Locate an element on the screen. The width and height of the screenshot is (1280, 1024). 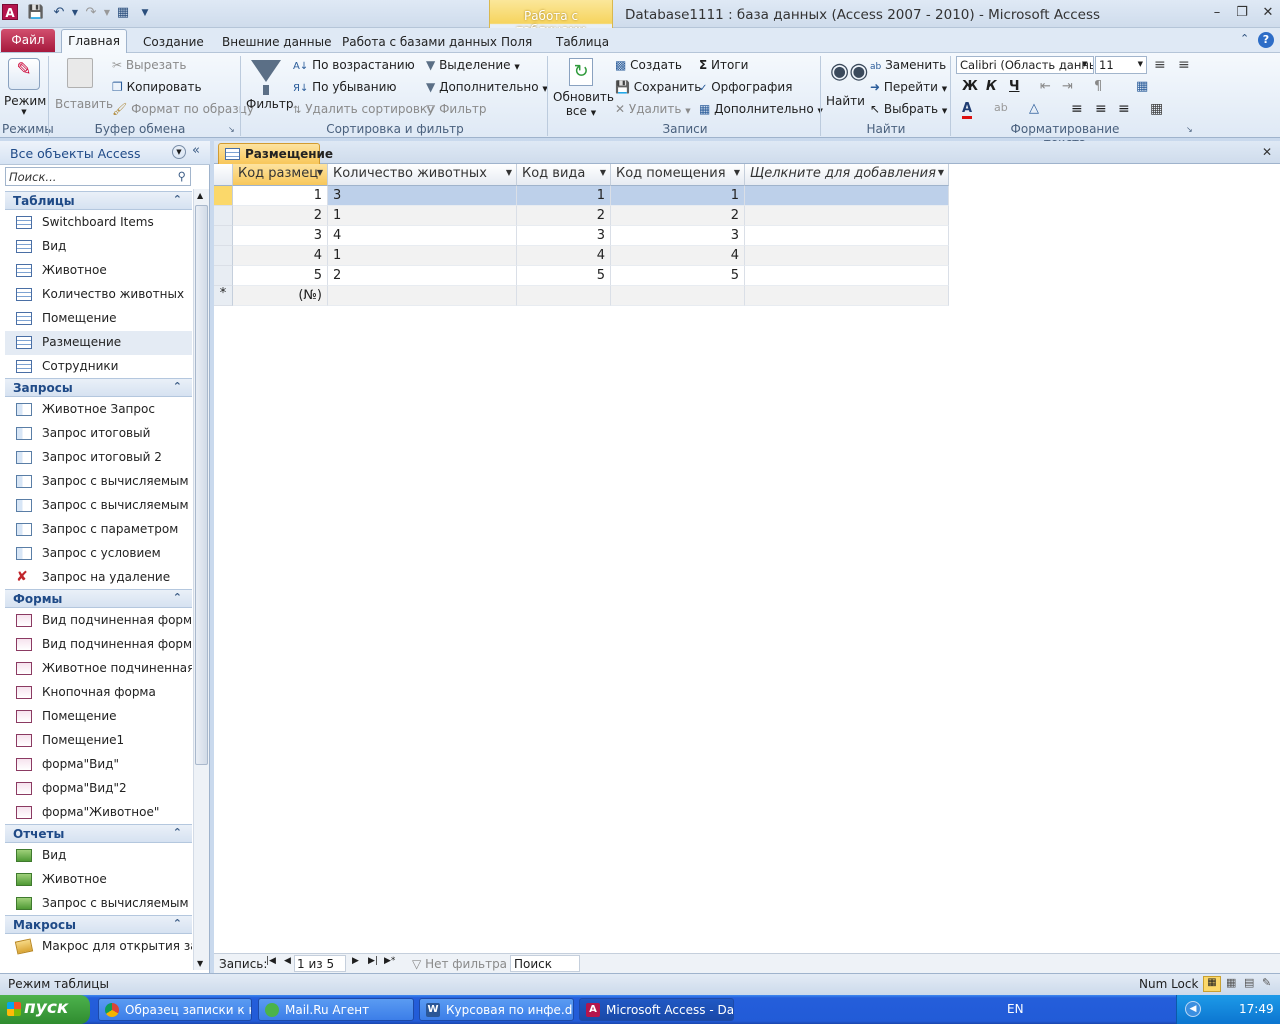
align-center-icon: ≡ is located at coordinates (1101, 109).